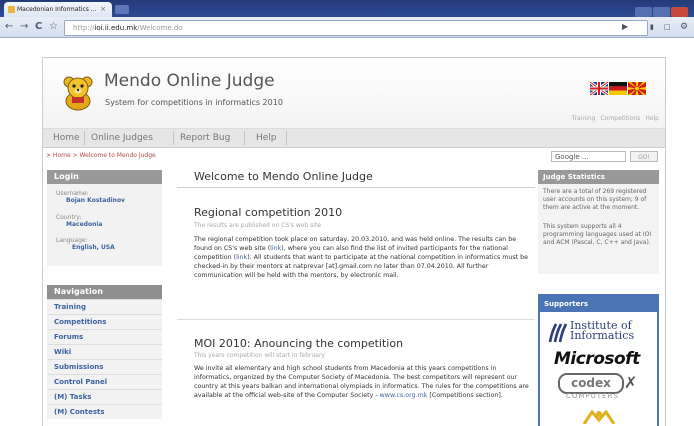 This screenshot has width=694, height=426. I want to click on institute-of-informatics-logo: Institute of Informatics, so click(614, 330).